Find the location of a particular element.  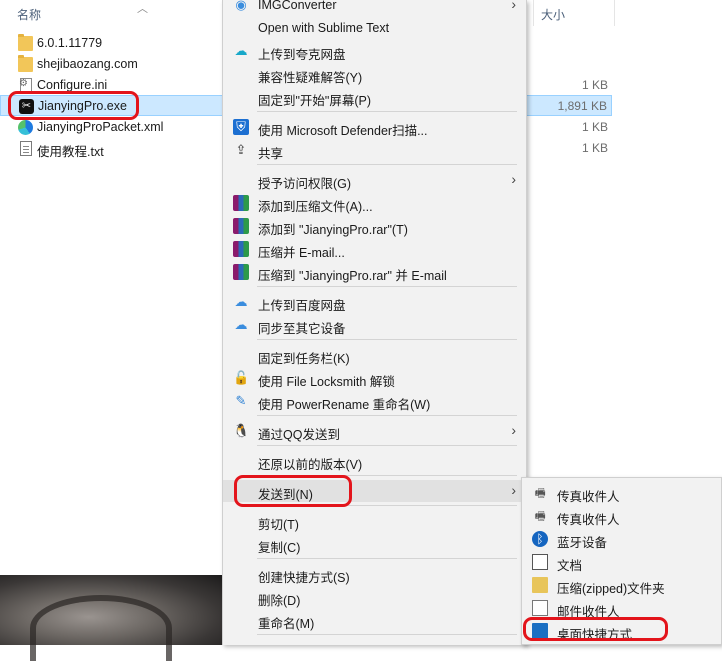

menu-item-label: 上传到夸克网盘 is located at coordinates (302, 55).